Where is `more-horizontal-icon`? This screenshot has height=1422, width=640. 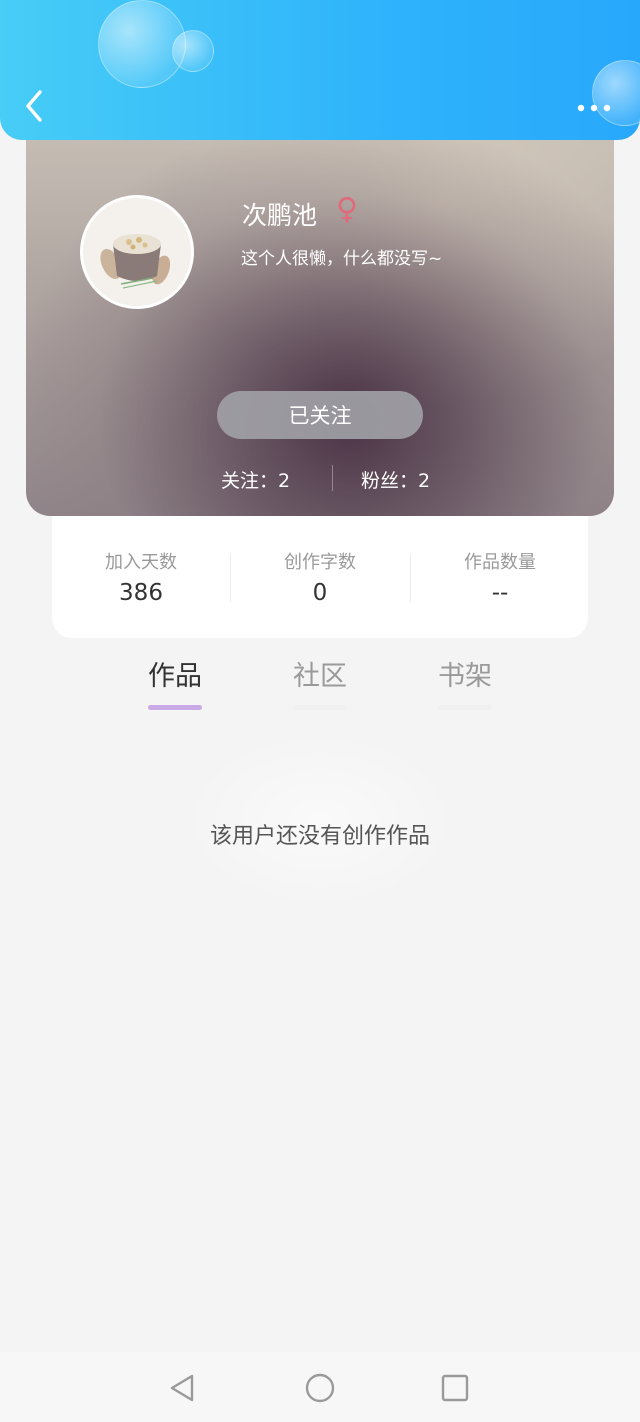
more-horizontal-icon is located at coordinates (594, 108).